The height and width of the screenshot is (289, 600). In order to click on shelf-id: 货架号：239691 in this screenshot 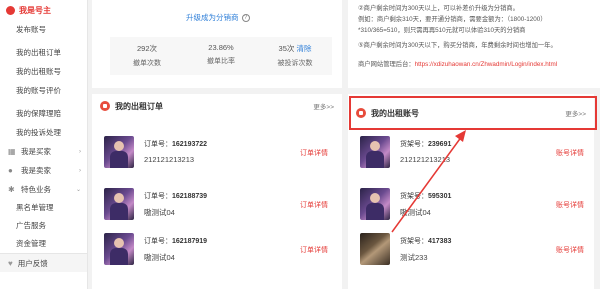, I will do `click(425, 144)`.